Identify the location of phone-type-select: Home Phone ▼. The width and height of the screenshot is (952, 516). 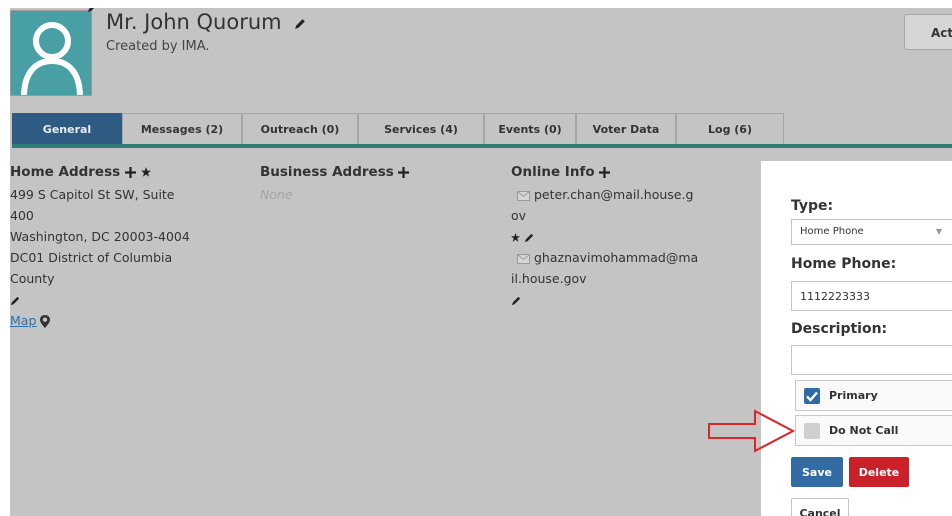
(871, 232).